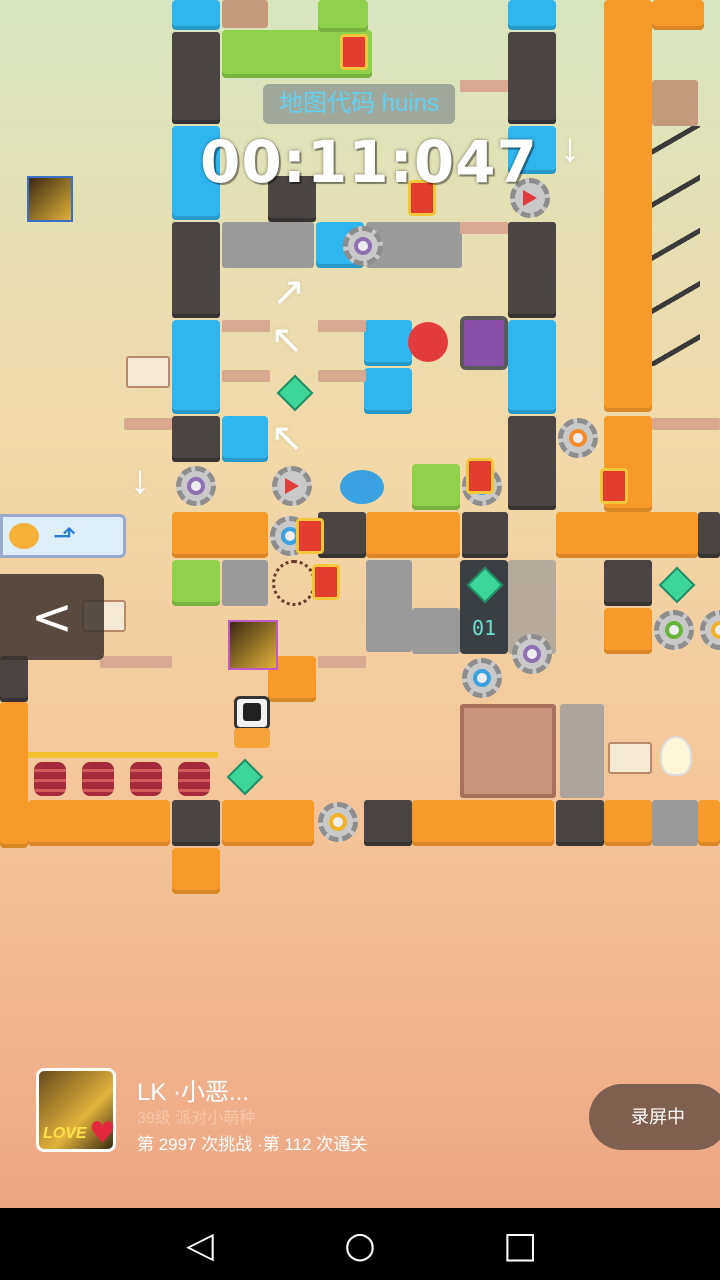 This screenshot has height=1280, width=720. I want to click on spectator-avatar, so click(50, 199).